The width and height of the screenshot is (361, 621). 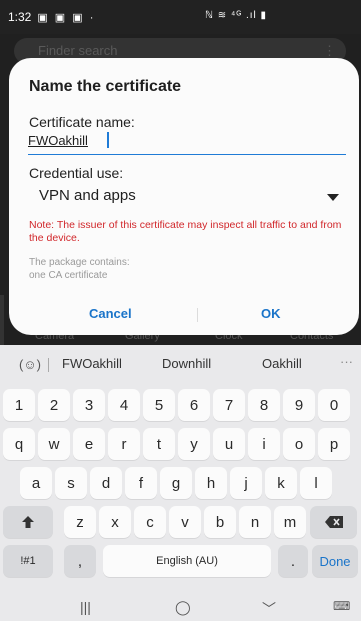 What do you see at coordinates (80, 522) in the screenshot?
I see `key-z: z` at bounding box center [80, 522].